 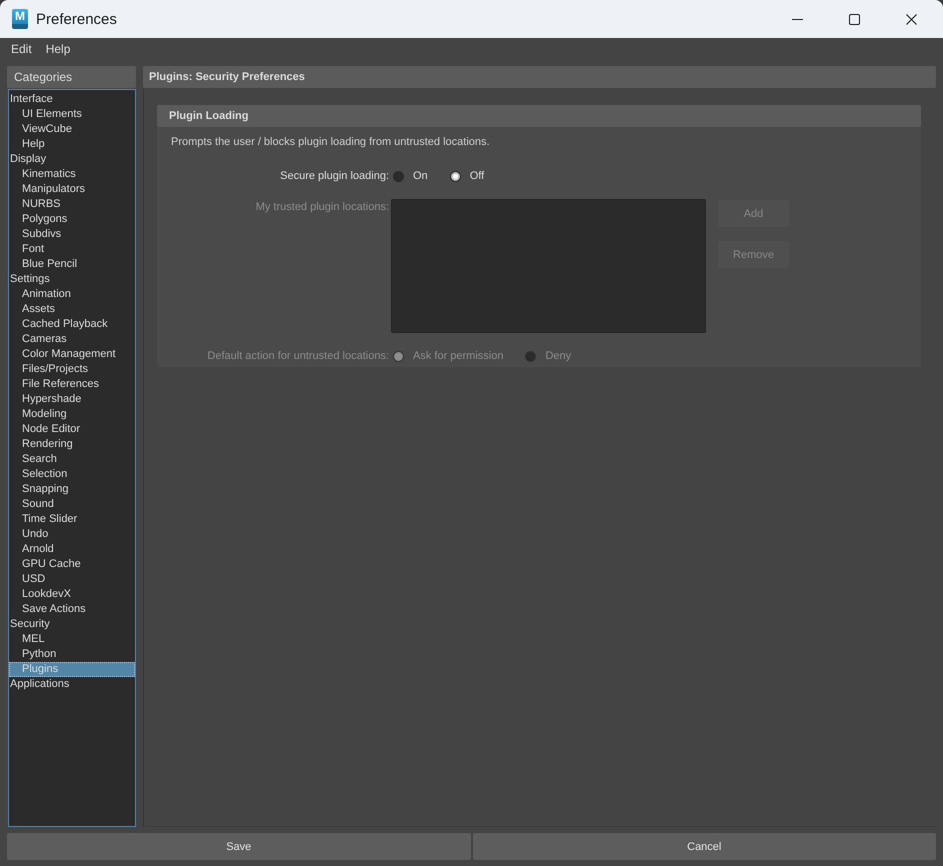 I want to click on category-item: USD, so click(x=72, y=579).